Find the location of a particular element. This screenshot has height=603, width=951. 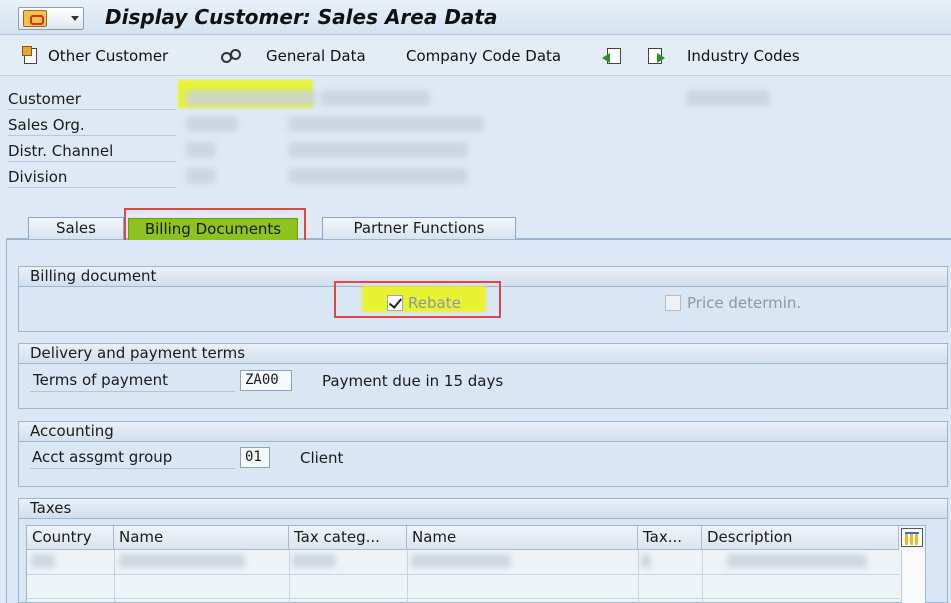

division-label: Division is located at coordinates (92, 177).